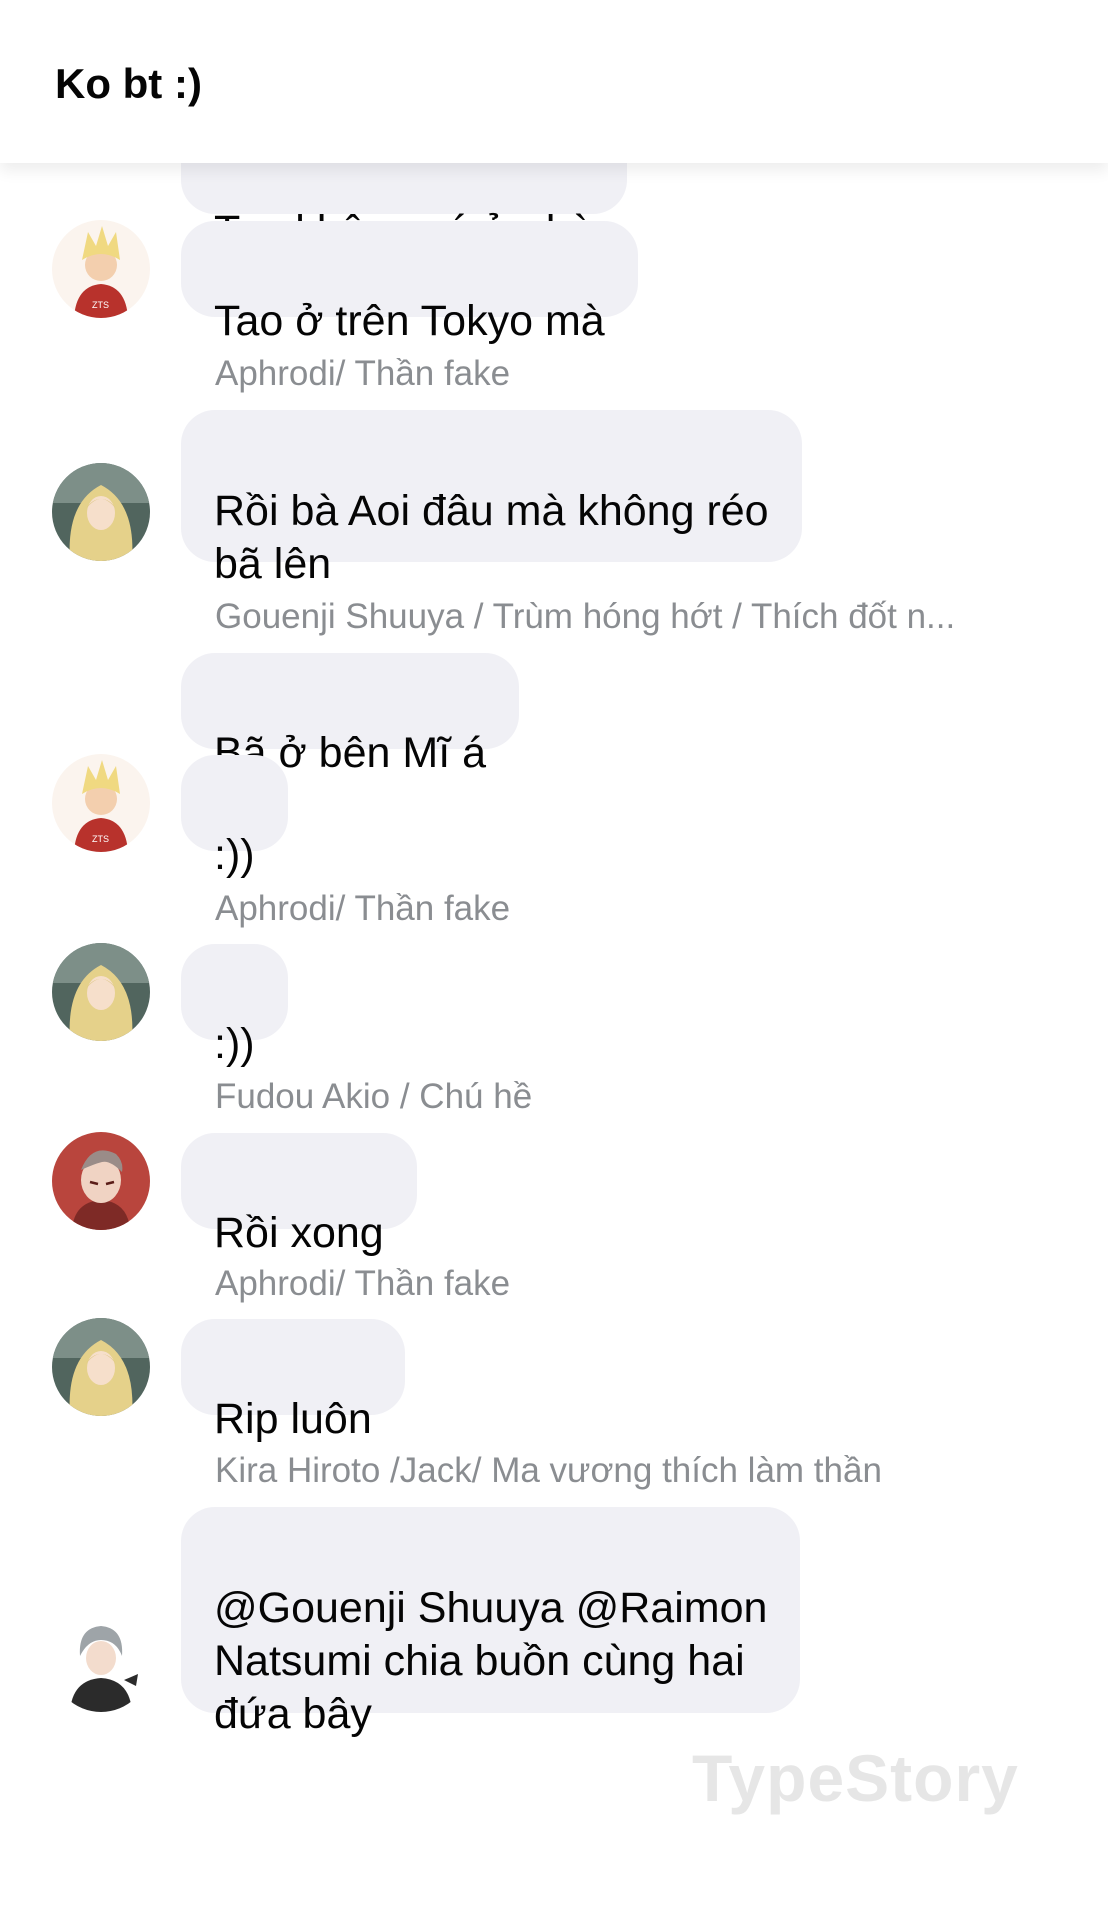 This screenshot has height=1920, width=1108. Describe the element at coordinates (293, 1381) in the screenshot. I see `message-bubble: Rip luôn` at that location.